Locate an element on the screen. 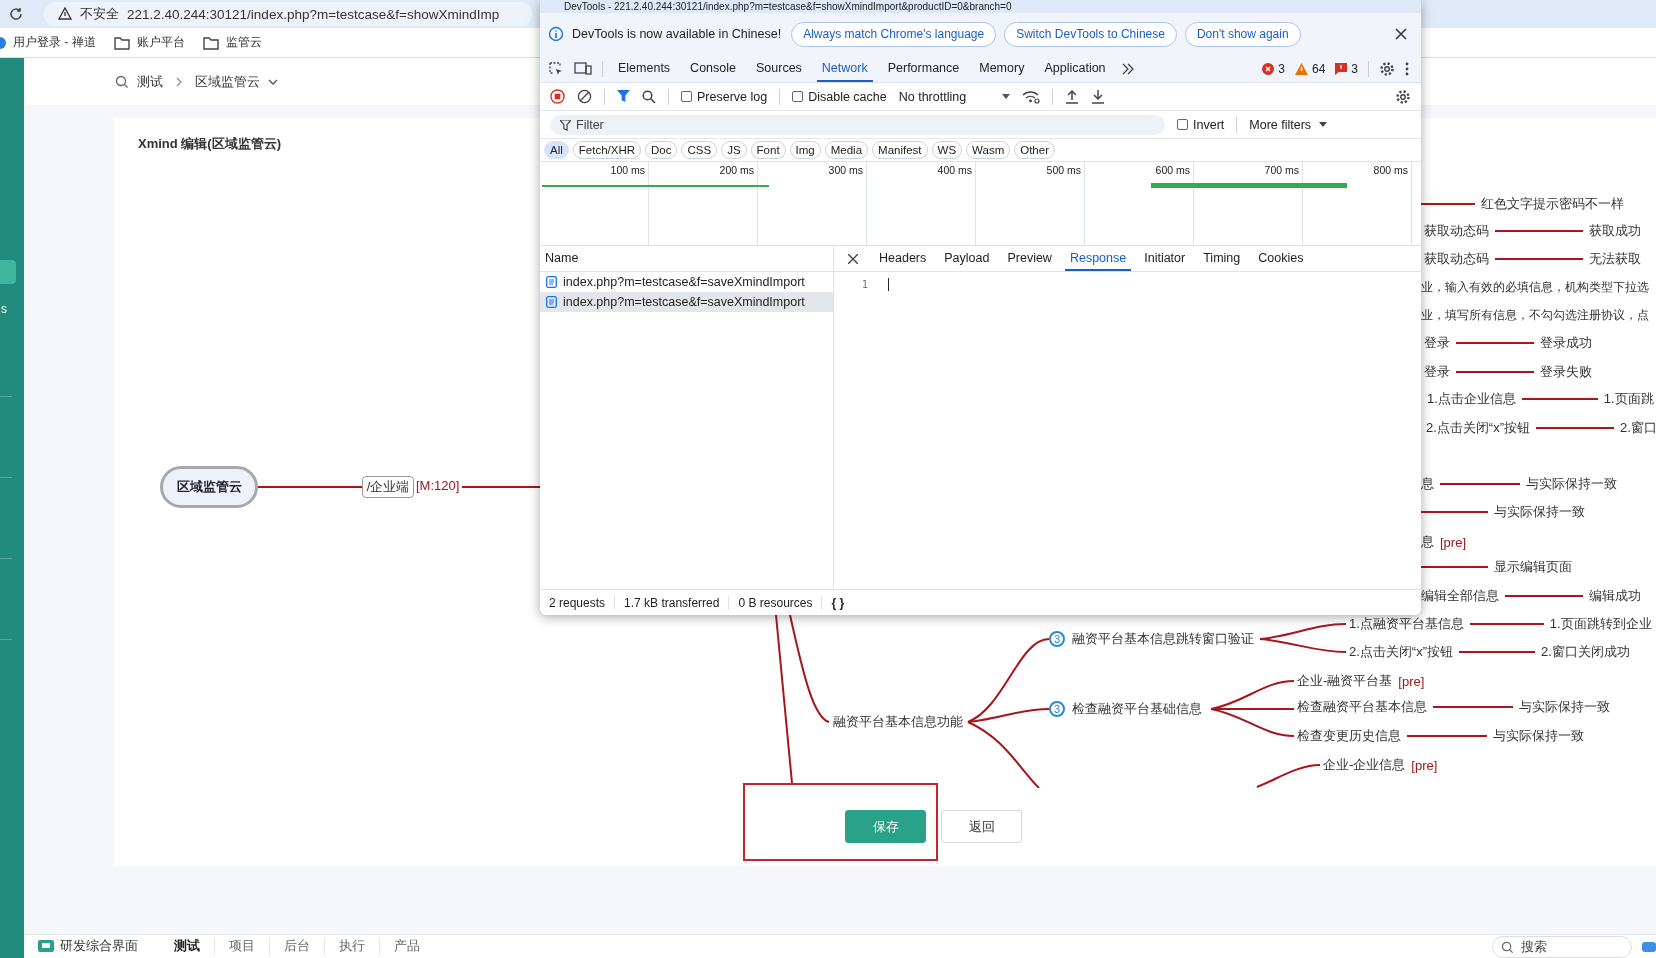 Image resolution: width=1656 pixels, height=958 pixels. time-tick: 600 ms is located at coordinates (1172, 170).